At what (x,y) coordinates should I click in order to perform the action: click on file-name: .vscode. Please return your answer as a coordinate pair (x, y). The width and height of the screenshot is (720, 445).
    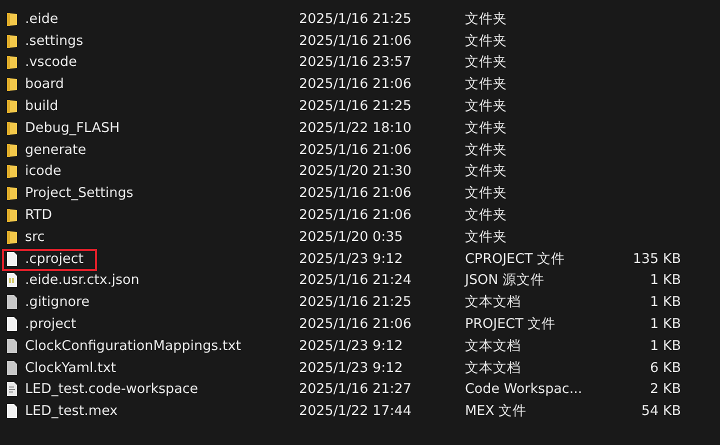
    Looking at the image, I should click on (51, 62).